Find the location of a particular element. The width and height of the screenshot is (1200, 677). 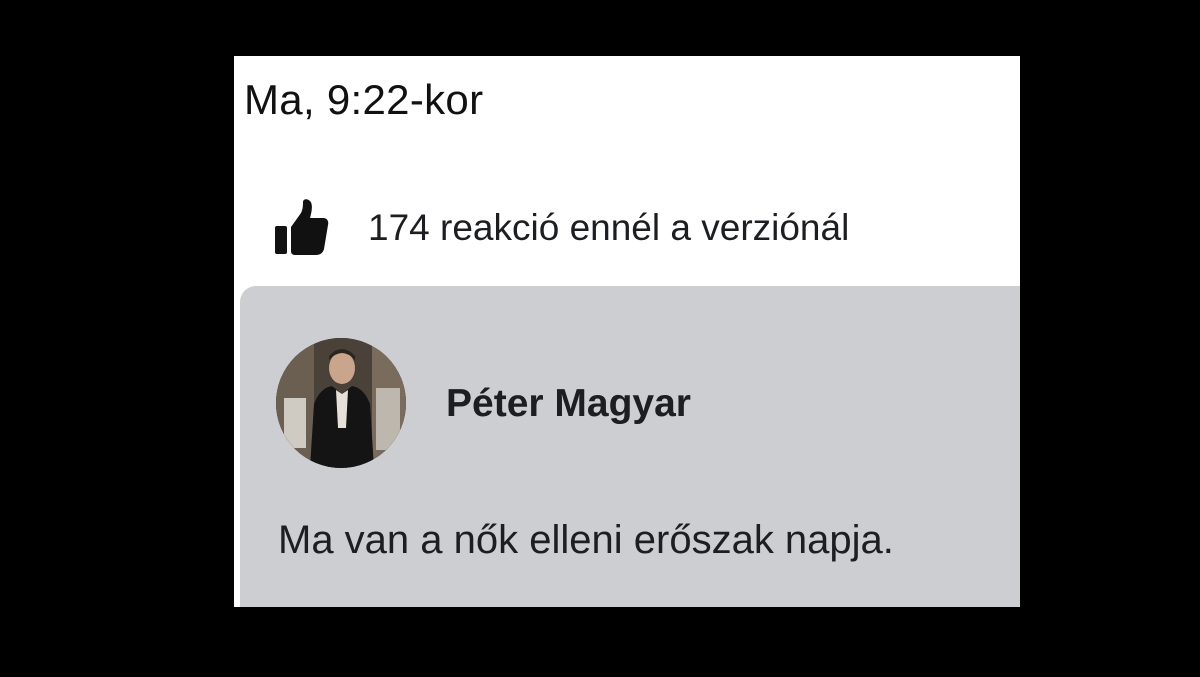

reaction-summary: 174 reakció ennél a verziónál is located at coordinates (560, 228).